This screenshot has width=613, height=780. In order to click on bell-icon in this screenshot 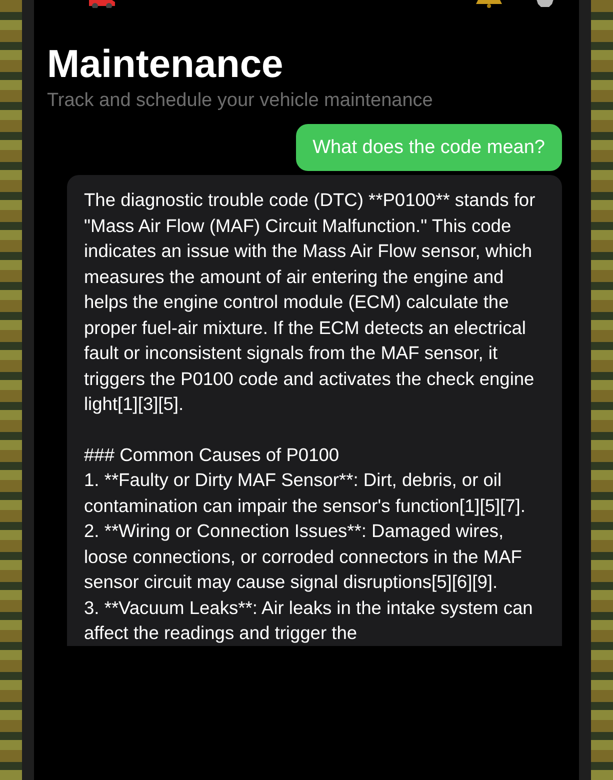, I will do `click(489, 4)`.